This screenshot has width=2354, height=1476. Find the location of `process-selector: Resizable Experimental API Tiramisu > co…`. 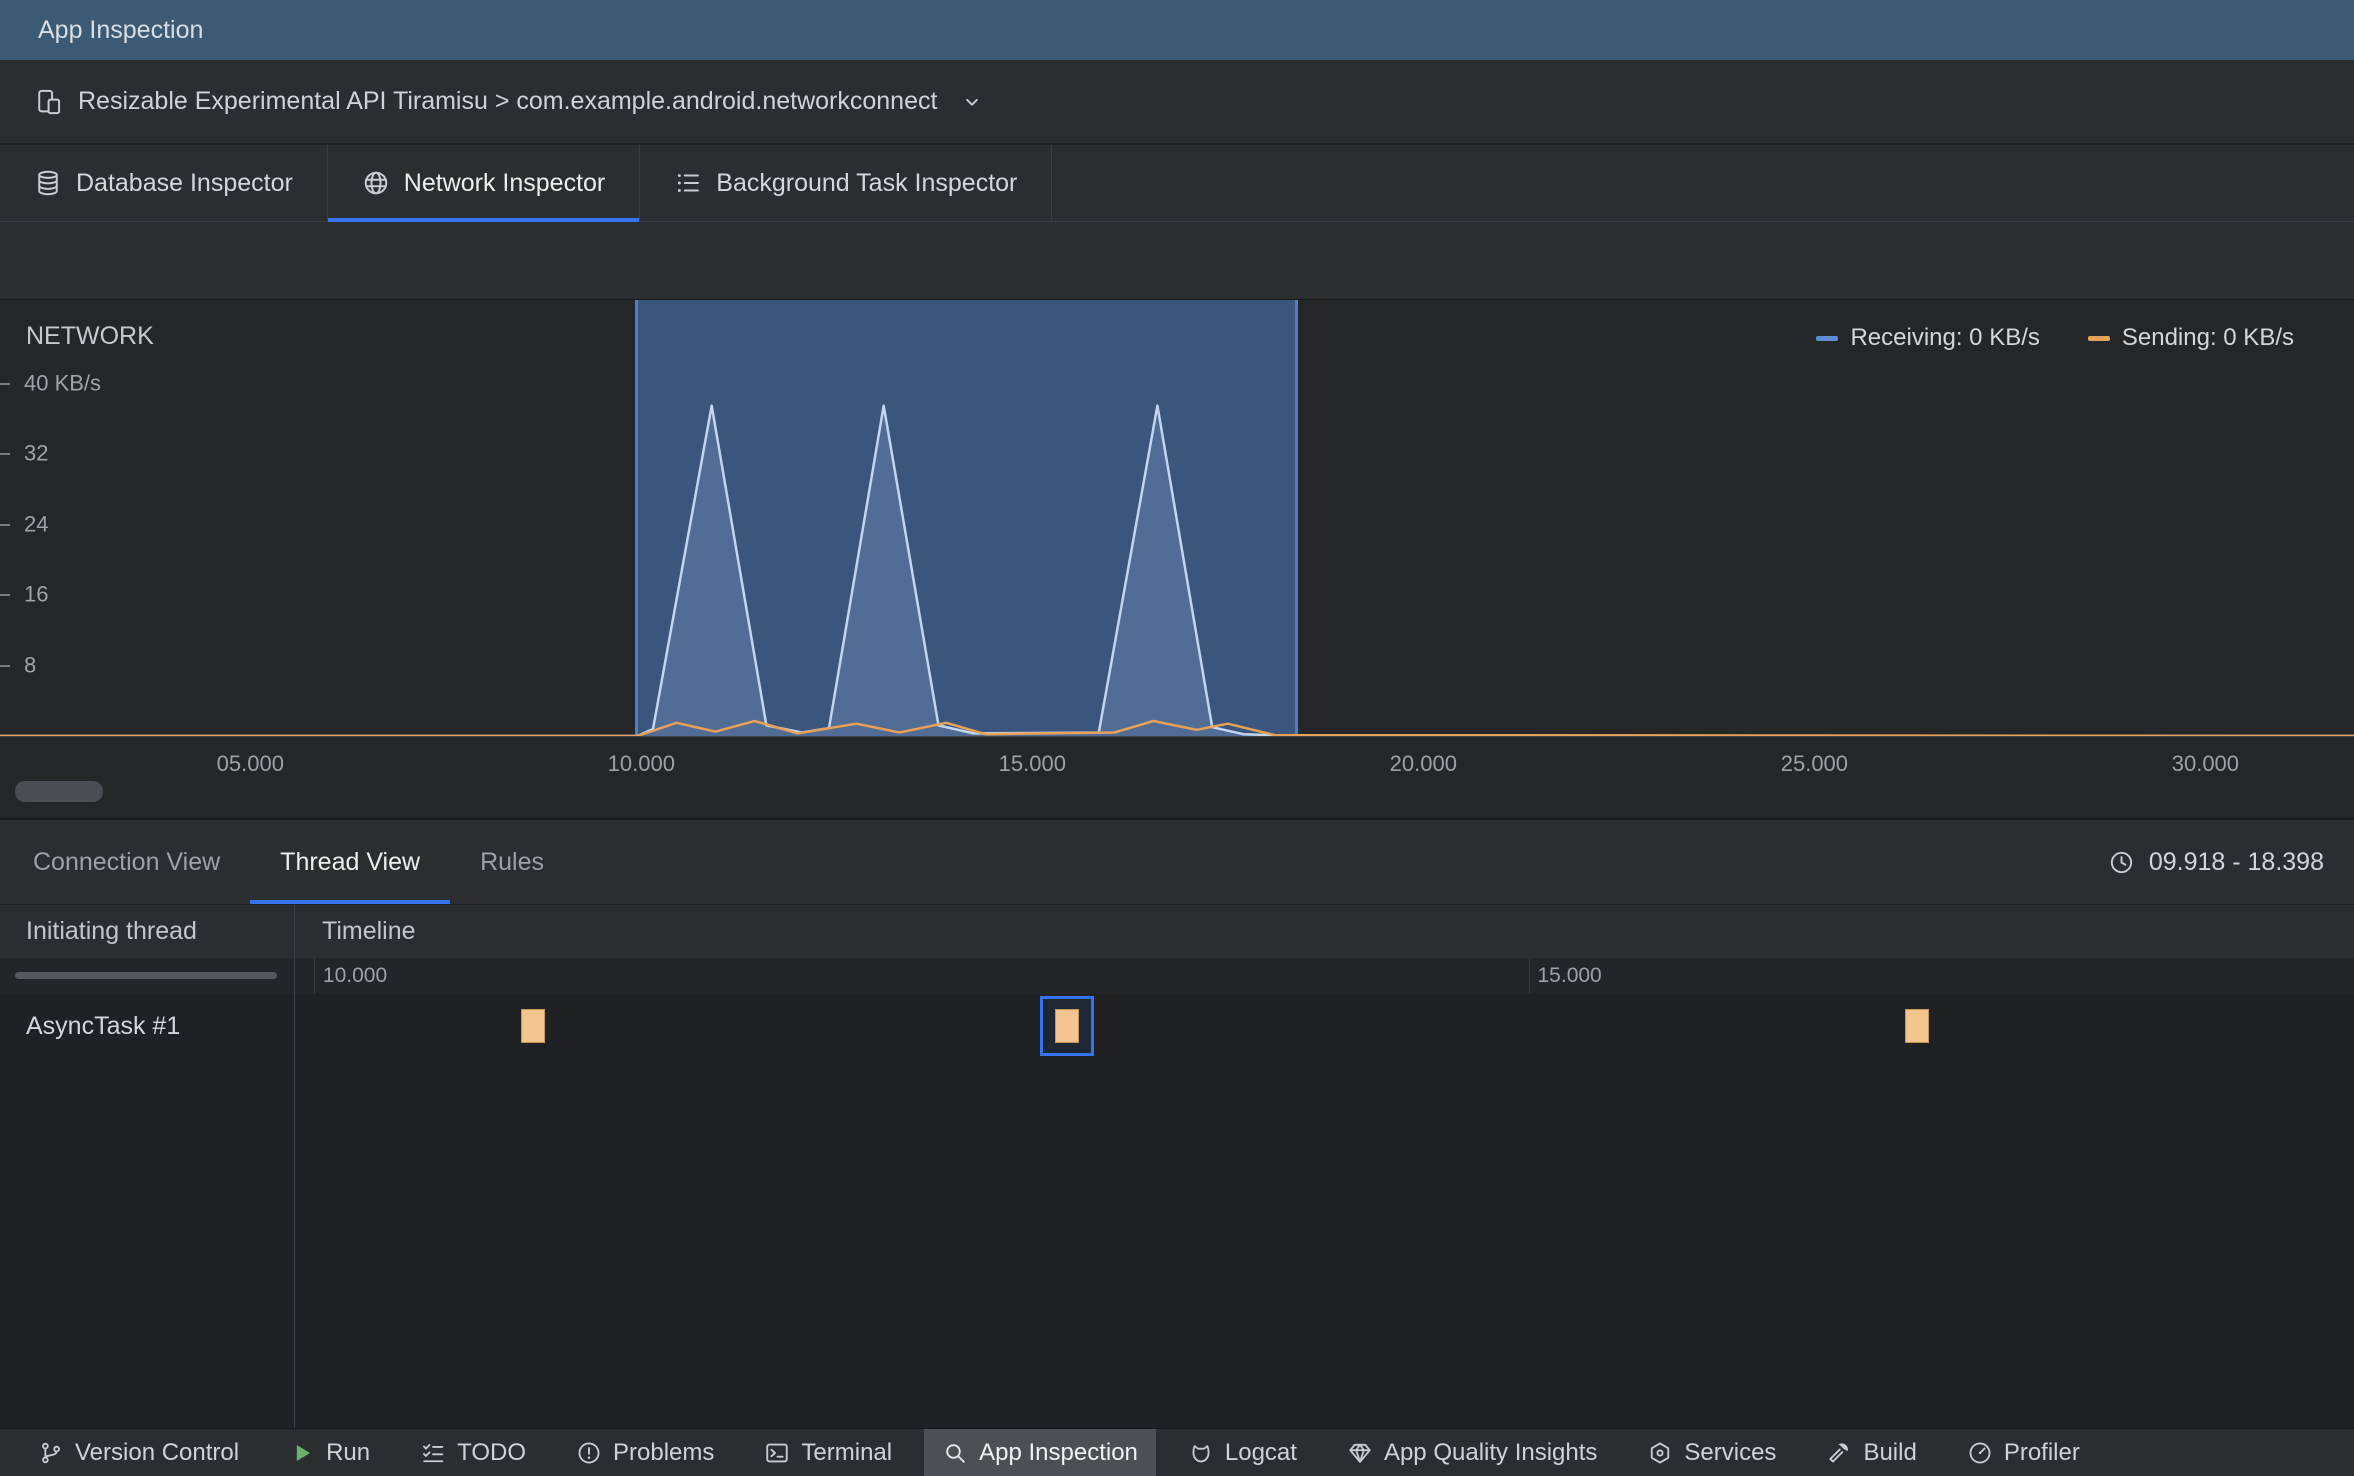

process-selector: Resizable Experimental API Tiramisu > co… is located at coordinates (1177, 102).